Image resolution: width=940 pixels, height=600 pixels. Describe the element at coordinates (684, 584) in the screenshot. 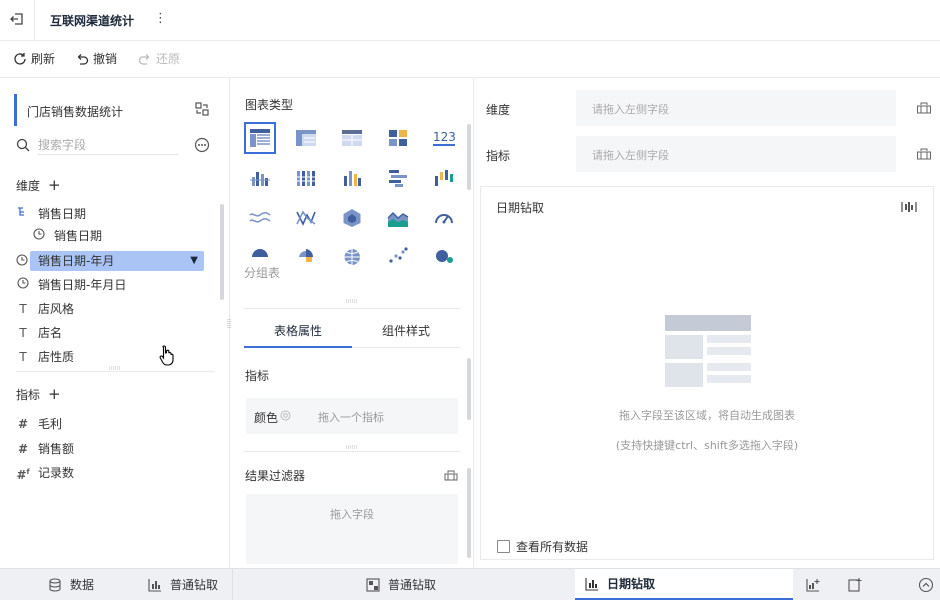

I see `tab-date-drill: 日期钻取` at that location.